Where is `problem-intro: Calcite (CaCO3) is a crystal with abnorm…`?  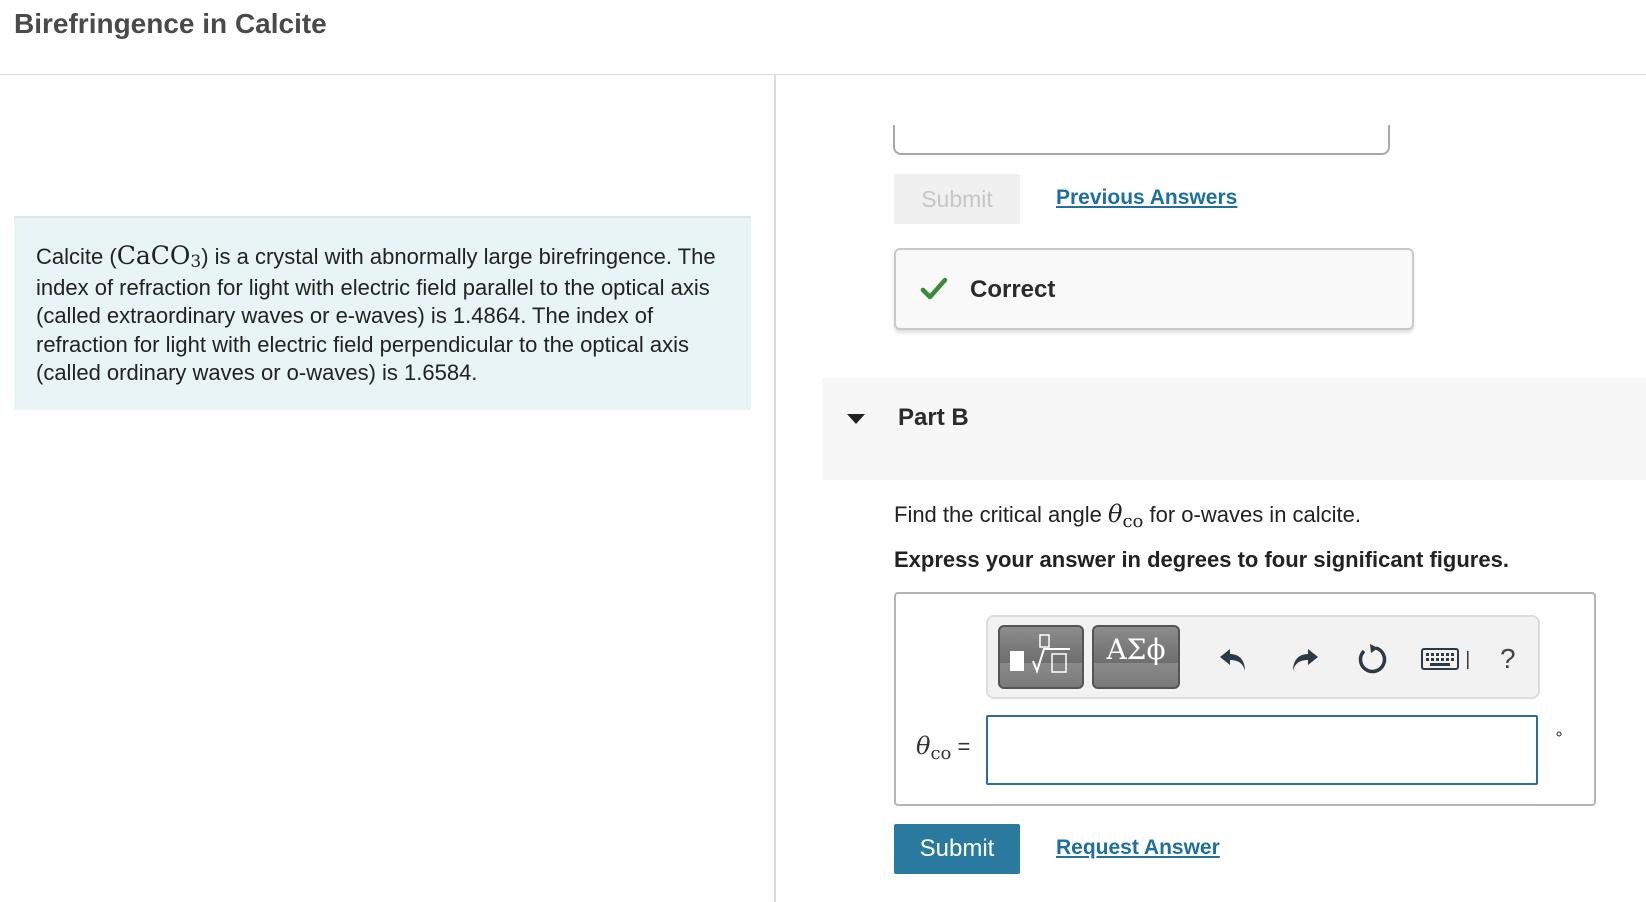 problem-intro: Calcite (CaCO3) is a crystal with abnorm… is located at coordinates (382, 313).